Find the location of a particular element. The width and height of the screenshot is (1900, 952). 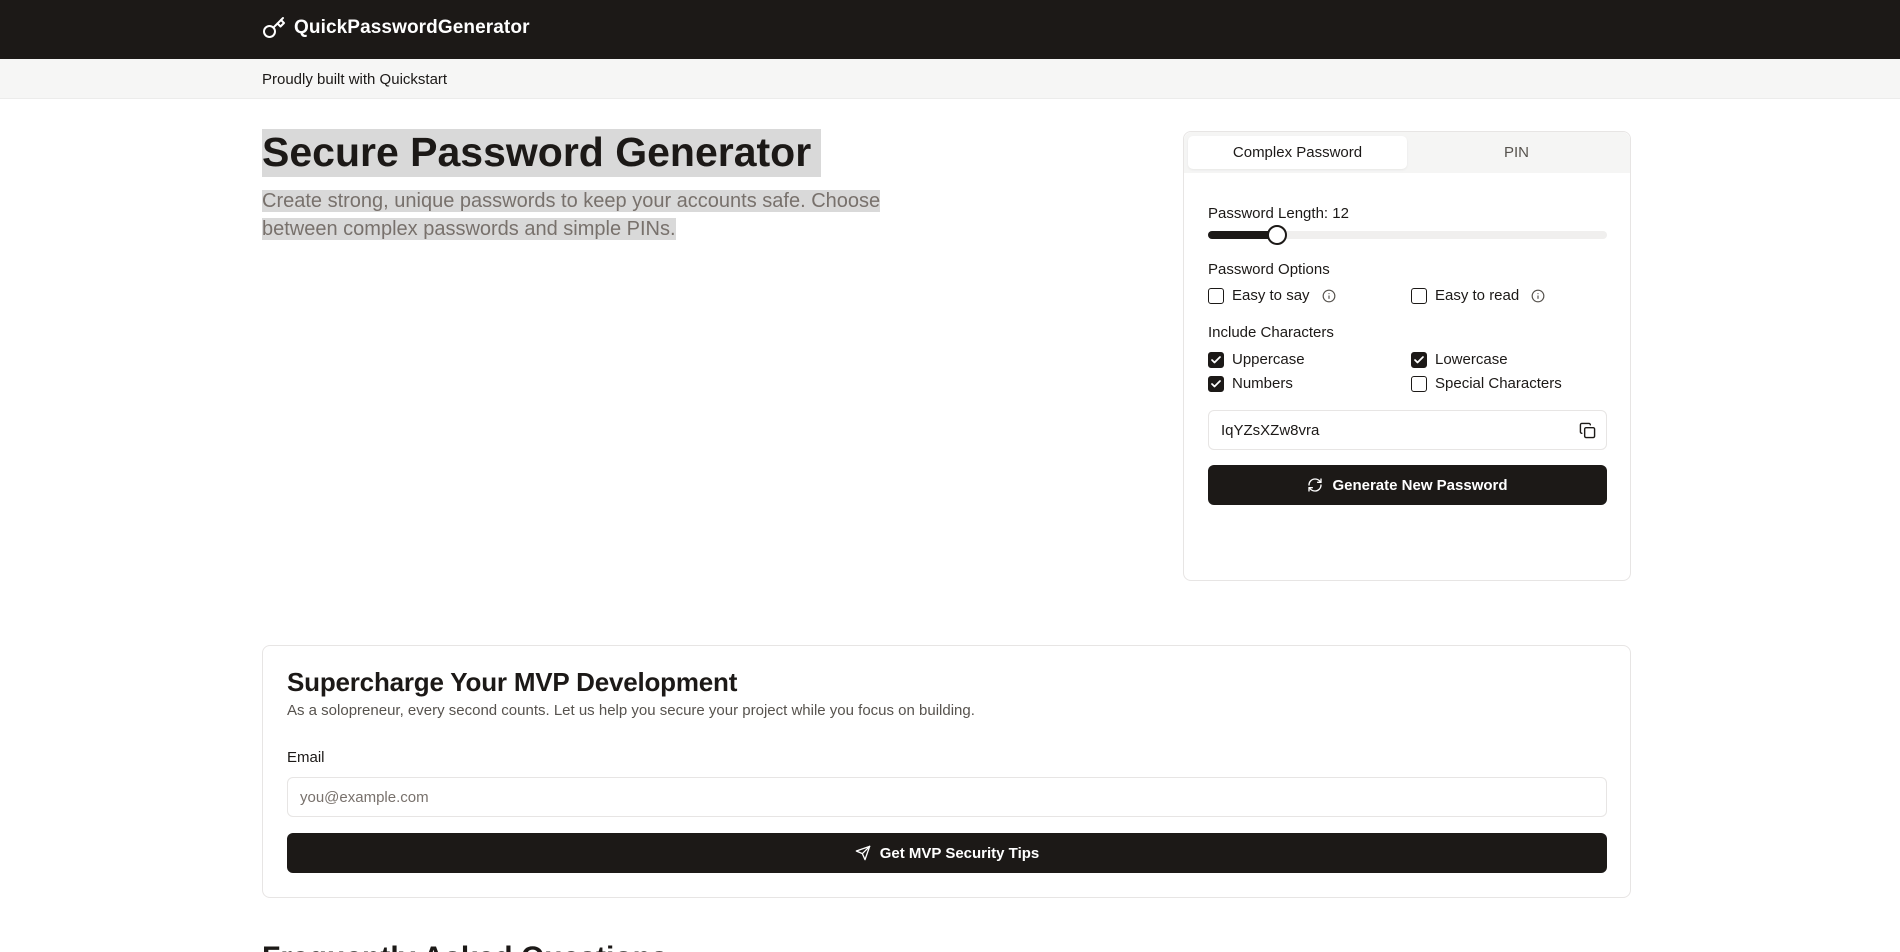

generate-password-label: Generate New Password is located at coordinates (1420, 485).